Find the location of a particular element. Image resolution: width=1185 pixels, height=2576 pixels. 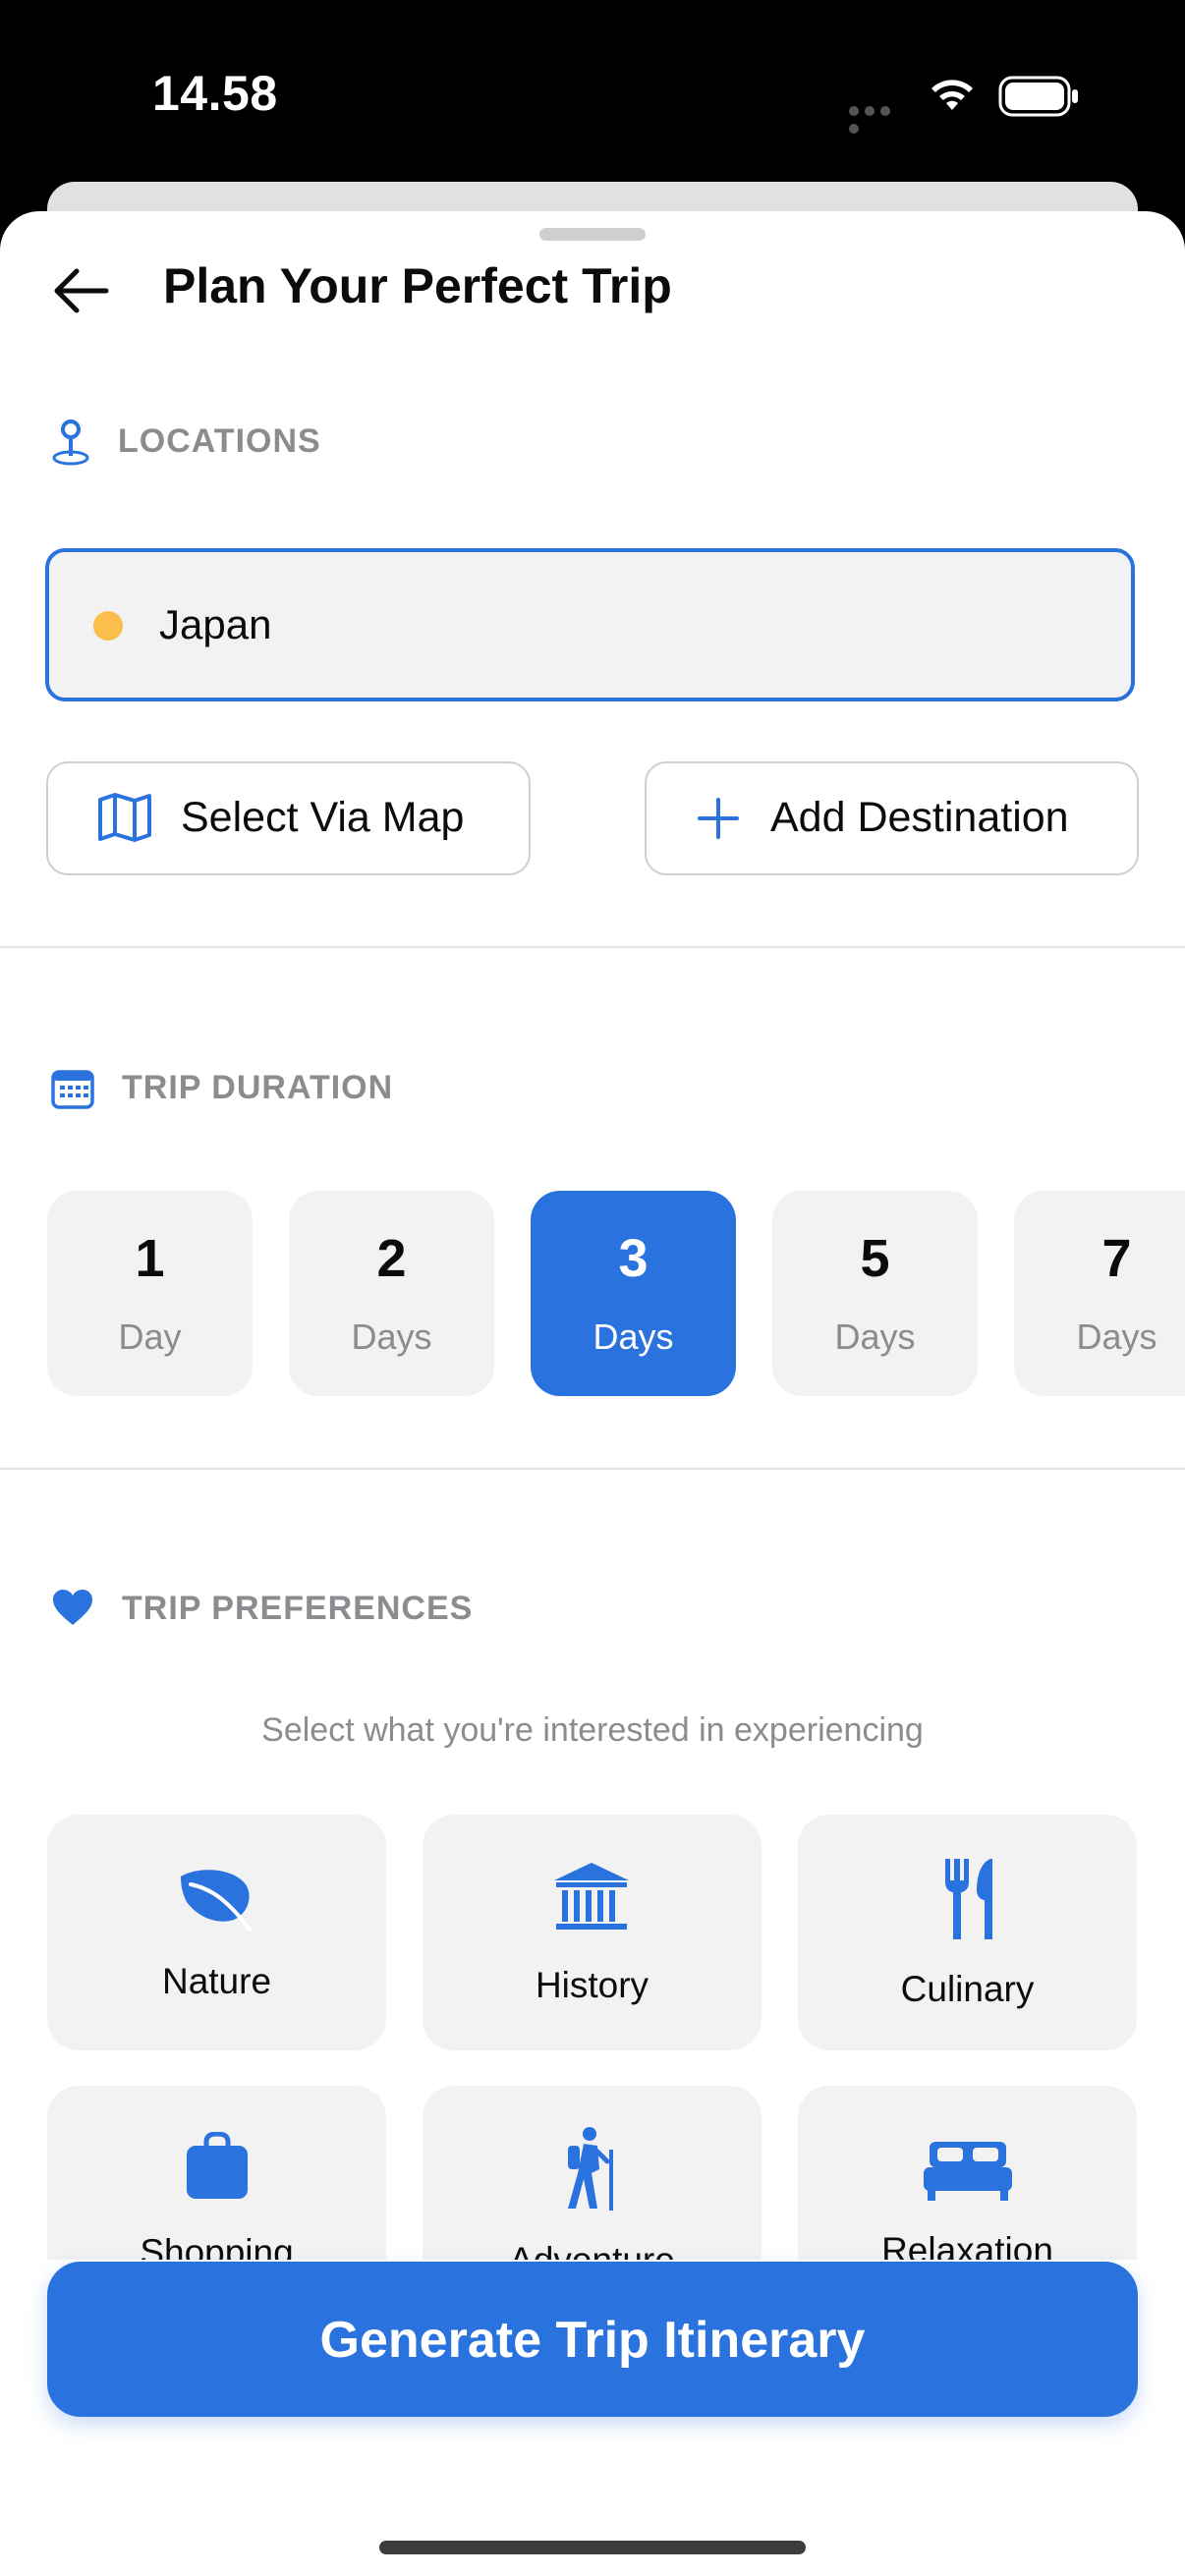

status-time: 14.58 is located at coordinates (215, 93).